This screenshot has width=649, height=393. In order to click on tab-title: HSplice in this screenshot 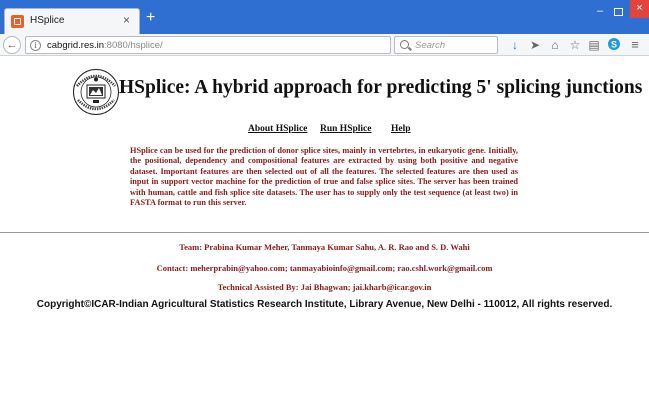, I will do `click(47, 20)`.